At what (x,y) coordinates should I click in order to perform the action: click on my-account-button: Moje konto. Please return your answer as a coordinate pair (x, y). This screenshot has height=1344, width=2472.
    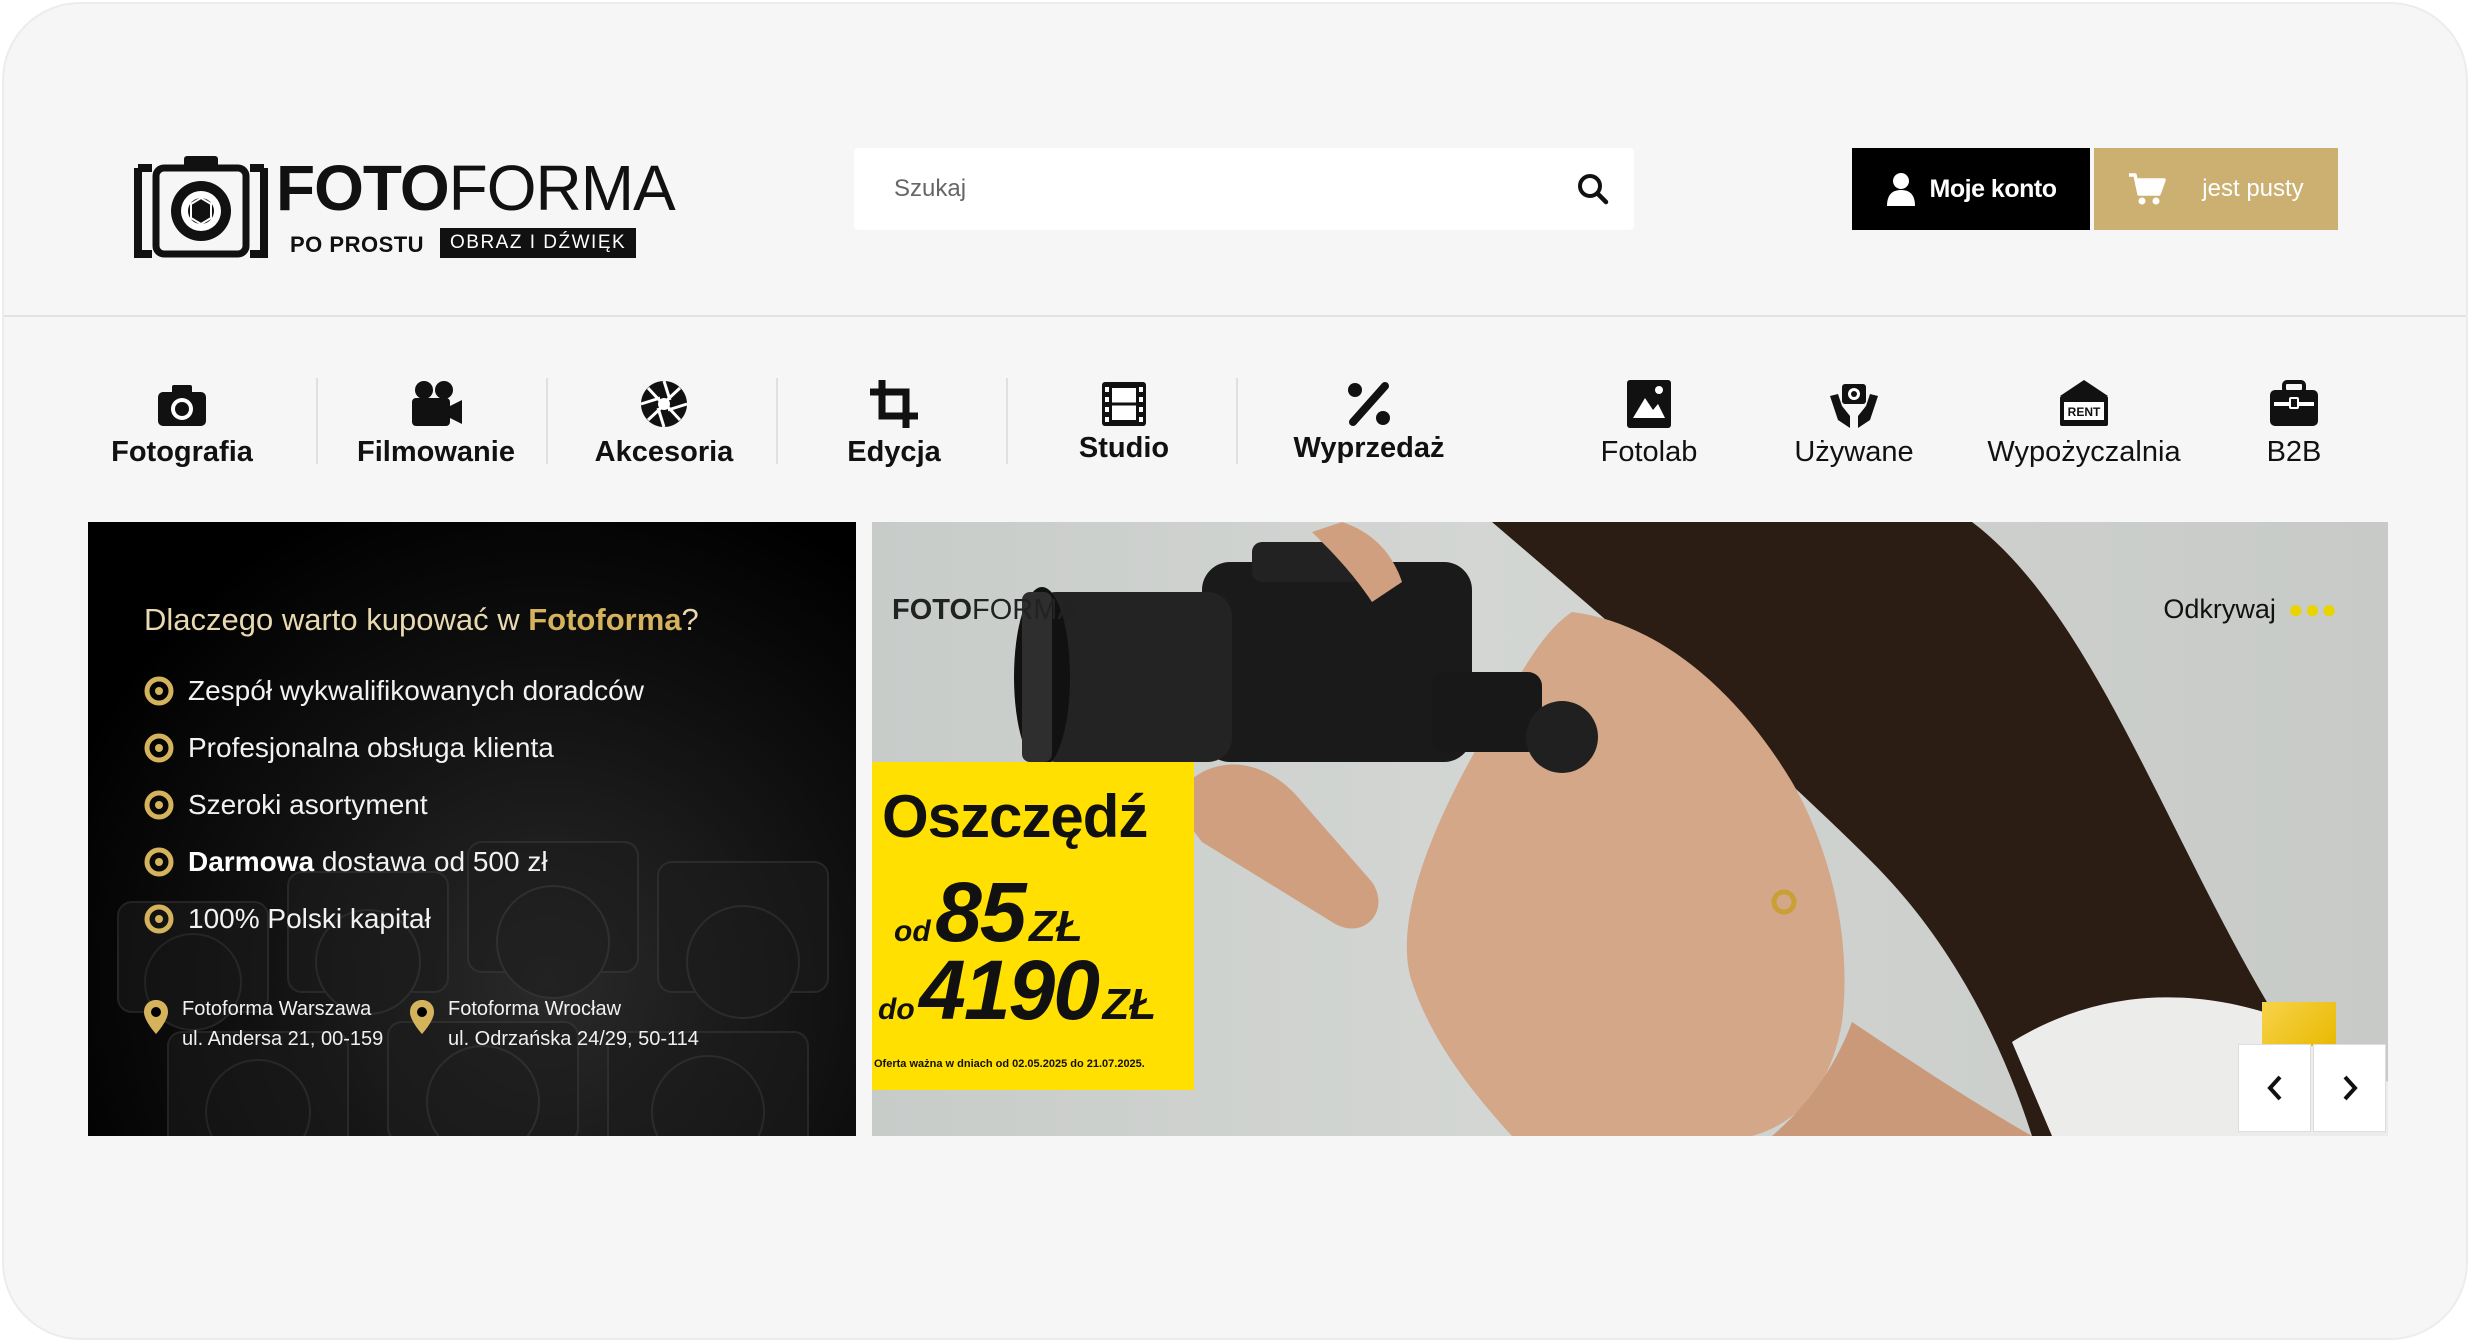
    Looking at the image, I should click on (1971, 189).